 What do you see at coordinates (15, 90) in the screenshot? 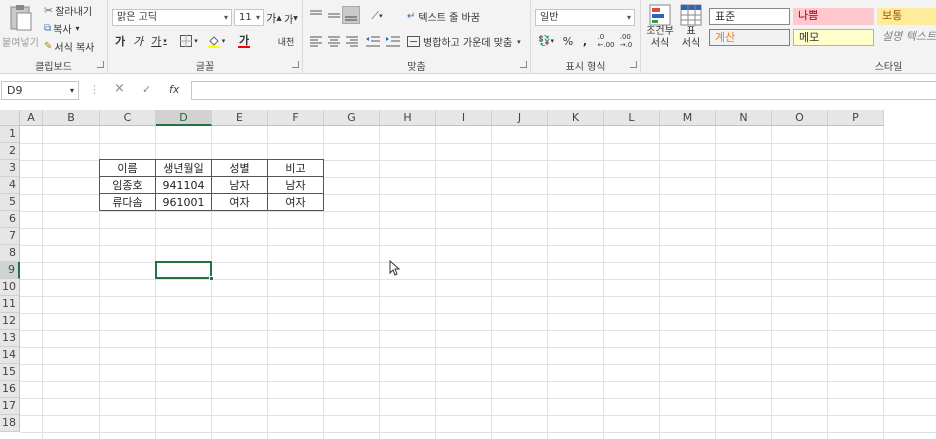
I see `name-box-value: D9` at bounding box center [15, 90].